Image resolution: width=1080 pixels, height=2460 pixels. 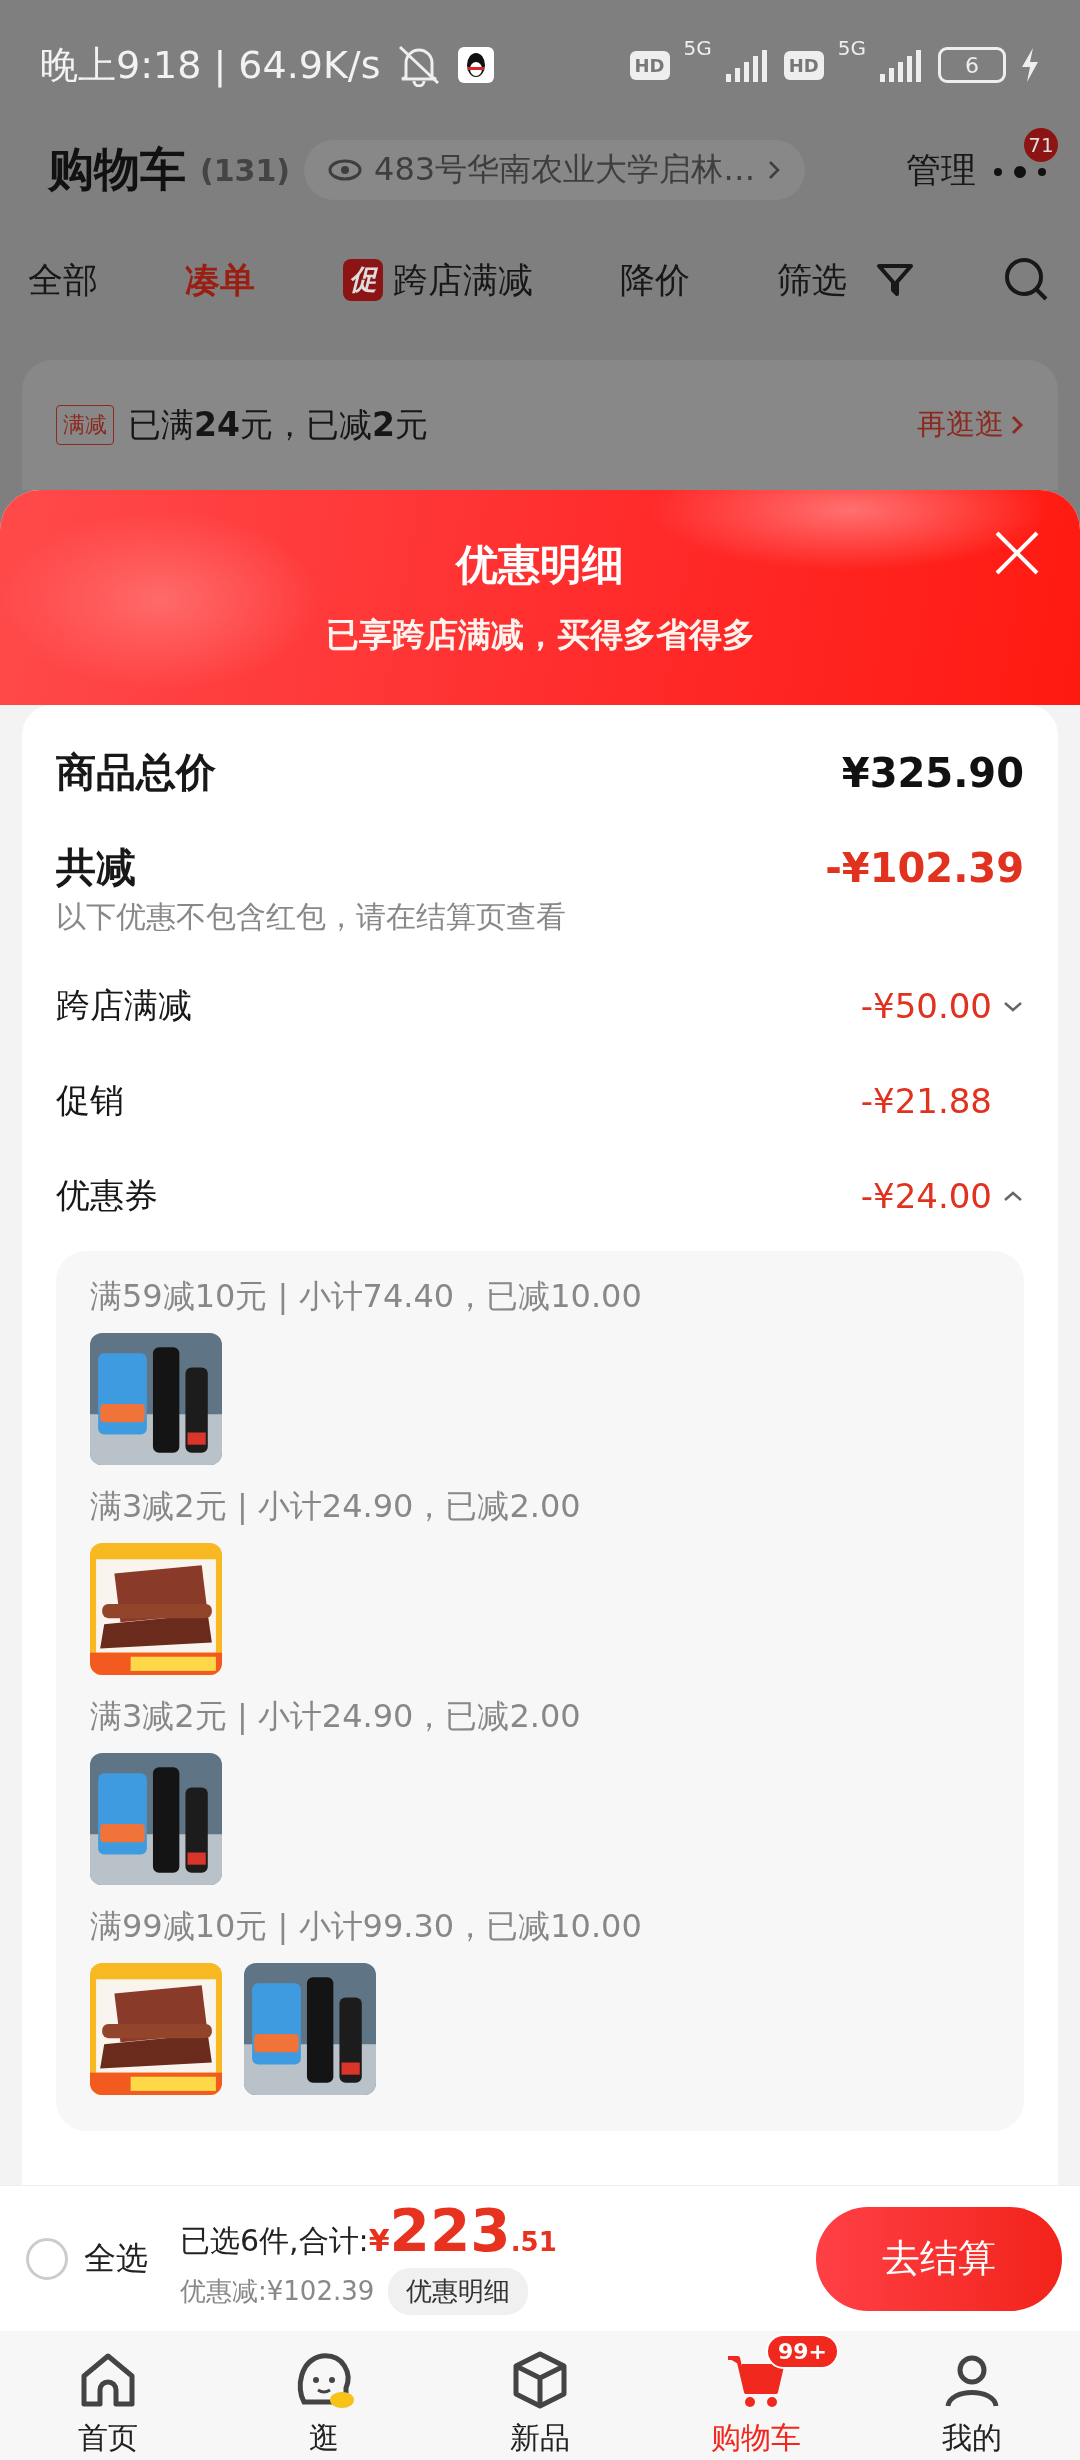 What do you see at coordinates (96, 867) in the screenshot?
I see `summary-label: 共减` at bounding box center [96, 867].